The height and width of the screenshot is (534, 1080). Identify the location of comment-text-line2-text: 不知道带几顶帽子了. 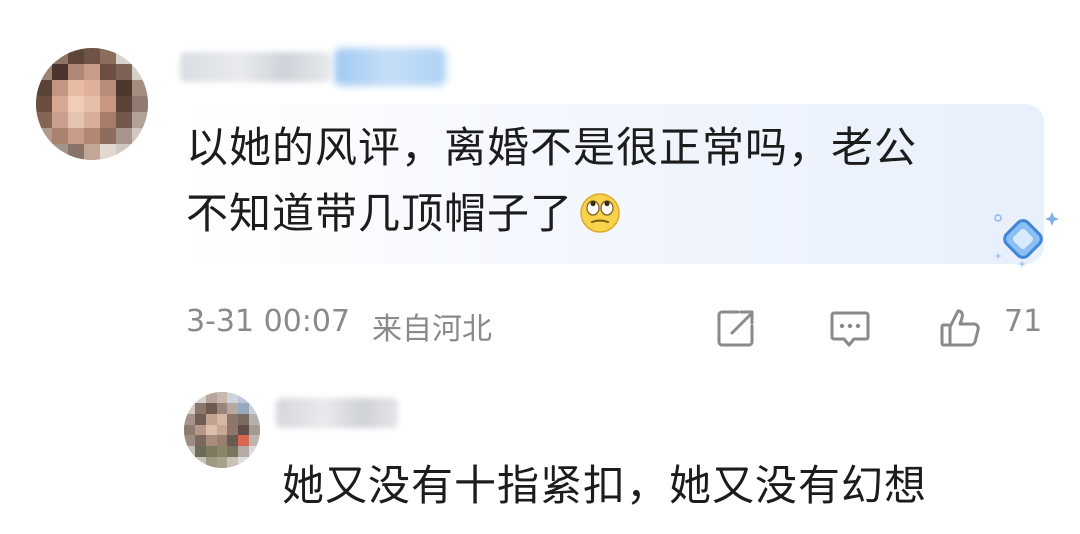
(380, 213).